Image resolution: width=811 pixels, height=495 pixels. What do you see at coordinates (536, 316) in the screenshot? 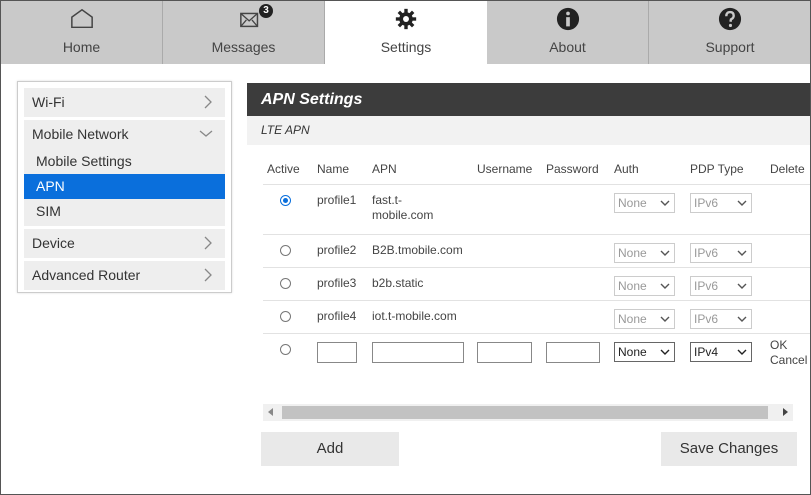
I see `table-row: profile4 iot.t-mobile.com None IPv6` at bounding box center [536, 316].